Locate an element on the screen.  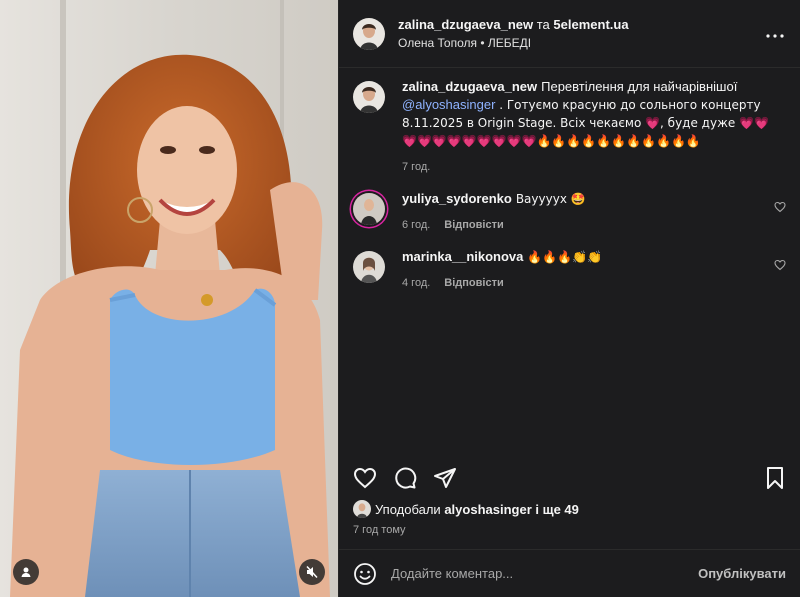
more-options-button is located at coordinates (775, 32).